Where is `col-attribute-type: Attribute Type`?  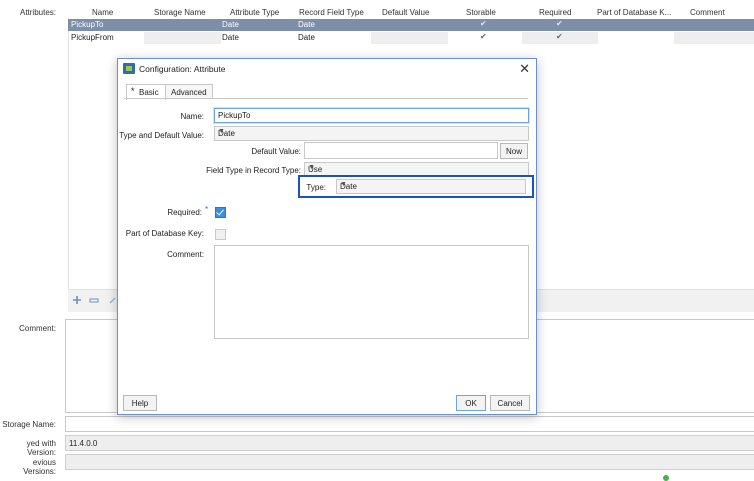
col-attribute-type: Attribute Type is located at coordinates (254, 12).